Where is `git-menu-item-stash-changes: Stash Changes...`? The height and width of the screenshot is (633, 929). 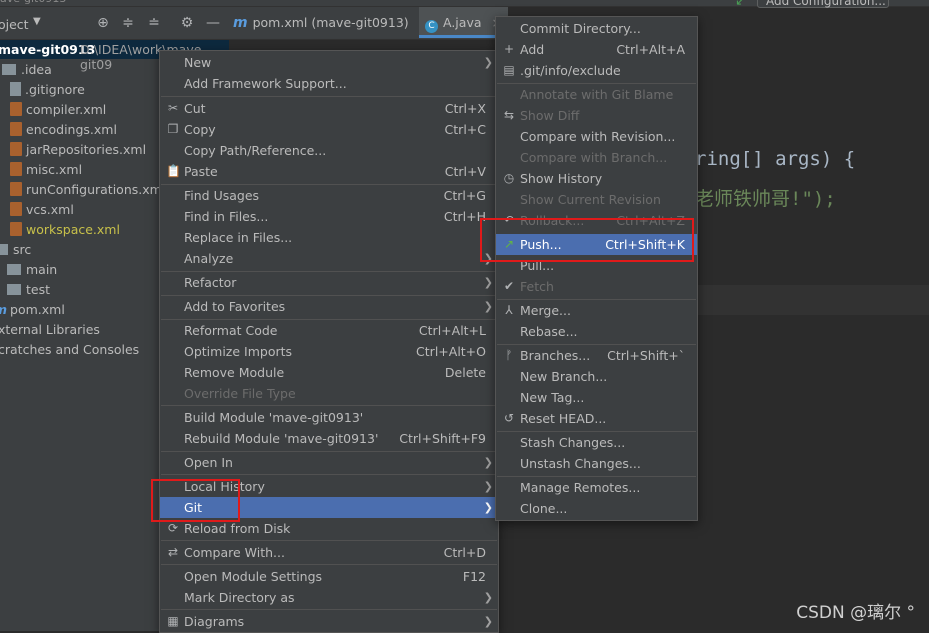 git-menu-item-stash-changes: Stash Changes... is located at coordinates (596, 442).